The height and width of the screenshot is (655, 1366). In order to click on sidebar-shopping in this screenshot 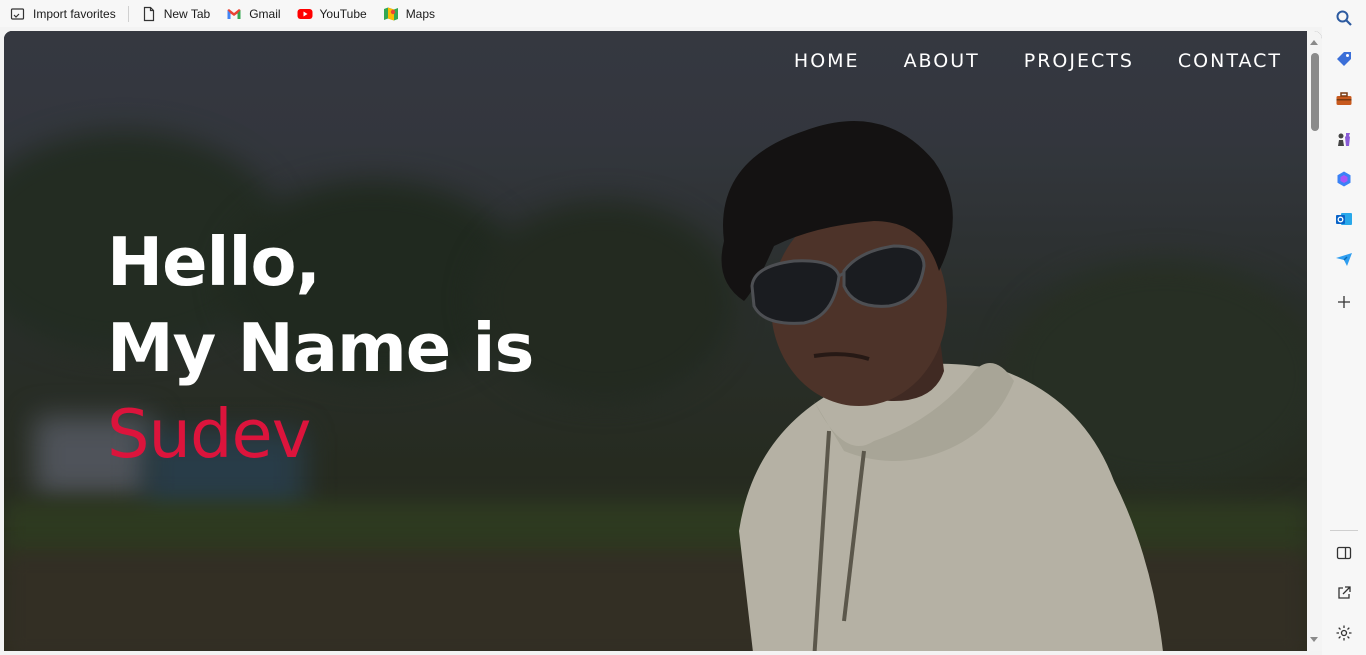, I will do `click(1344, 59)`.